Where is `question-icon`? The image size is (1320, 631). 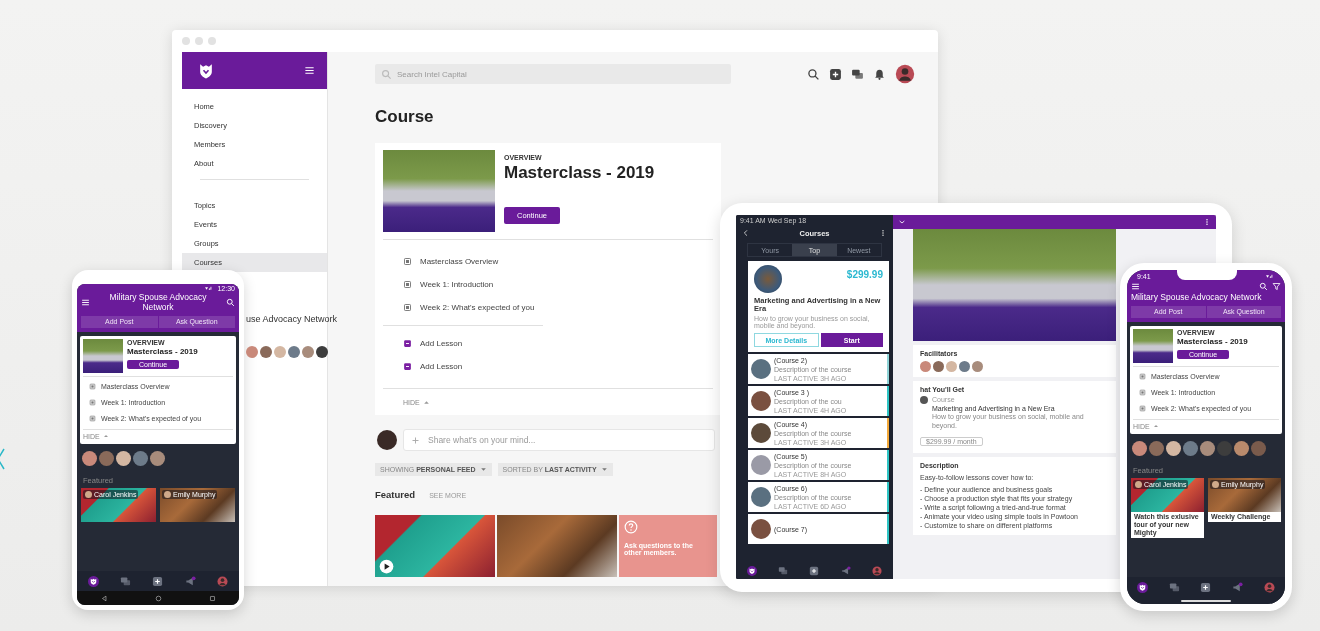
question-icon is located at coordinates (631, 527).